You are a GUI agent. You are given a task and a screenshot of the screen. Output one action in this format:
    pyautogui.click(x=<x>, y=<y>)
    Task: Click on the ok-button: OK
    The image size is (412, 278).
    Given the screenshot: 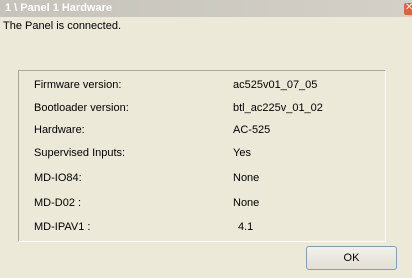 What is the action you would take?
    pyautogui.click(x=351, y=258)
    